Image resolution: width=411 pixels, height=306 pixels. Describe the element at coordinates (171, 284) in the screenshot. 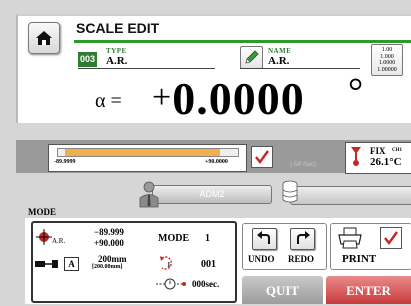

I see `timer-icon` at that location.